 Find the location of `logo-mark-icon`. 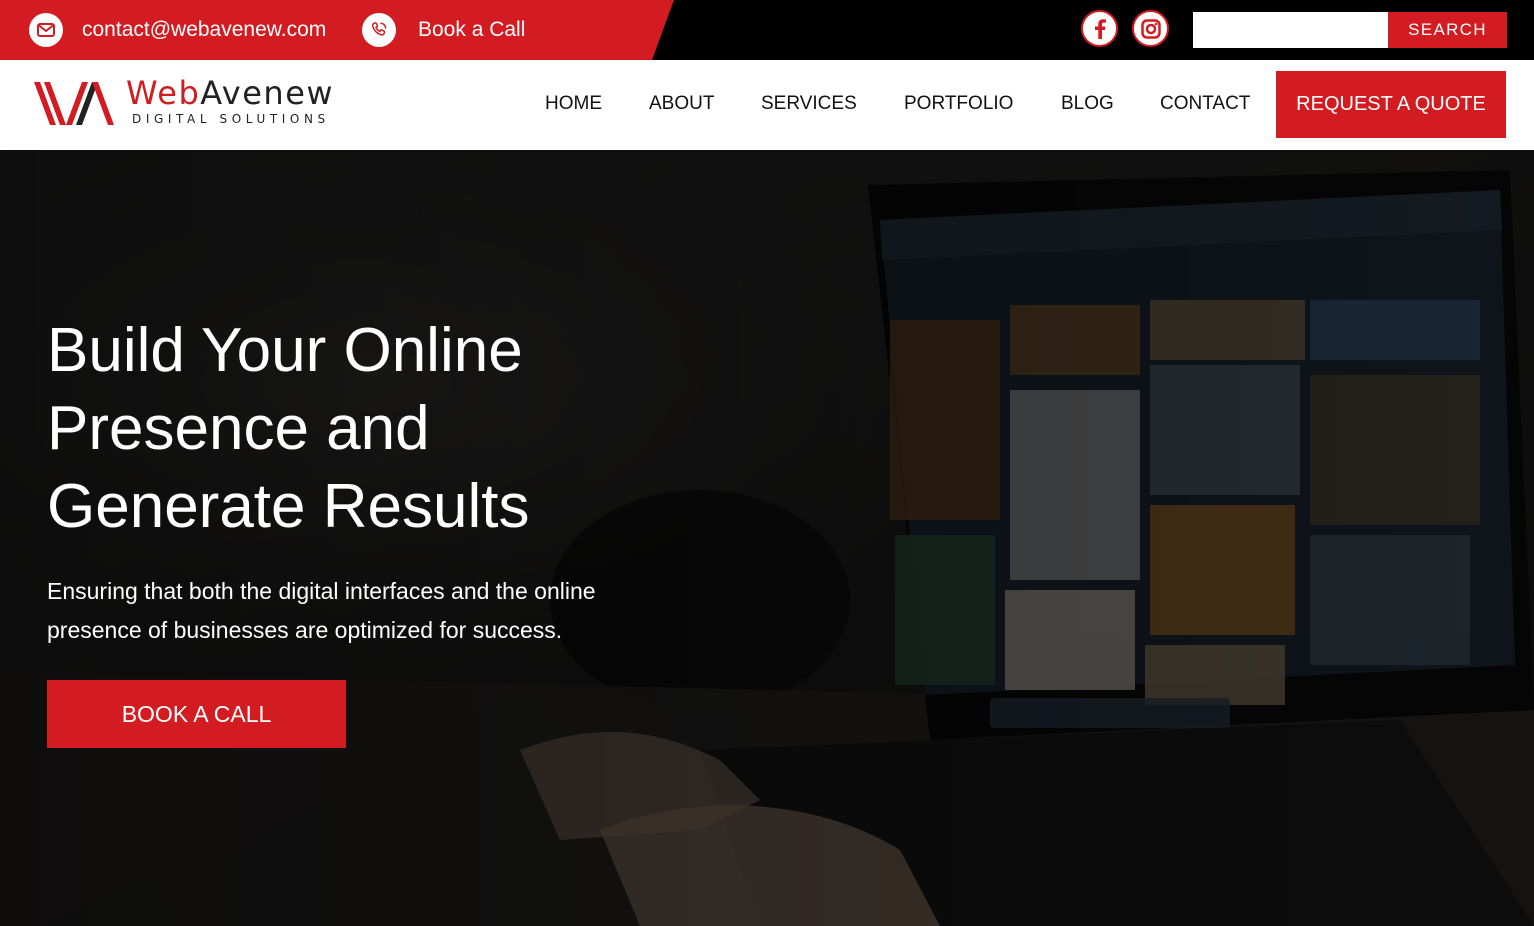

logo-mark-icon is located at coordinates (74, 103).